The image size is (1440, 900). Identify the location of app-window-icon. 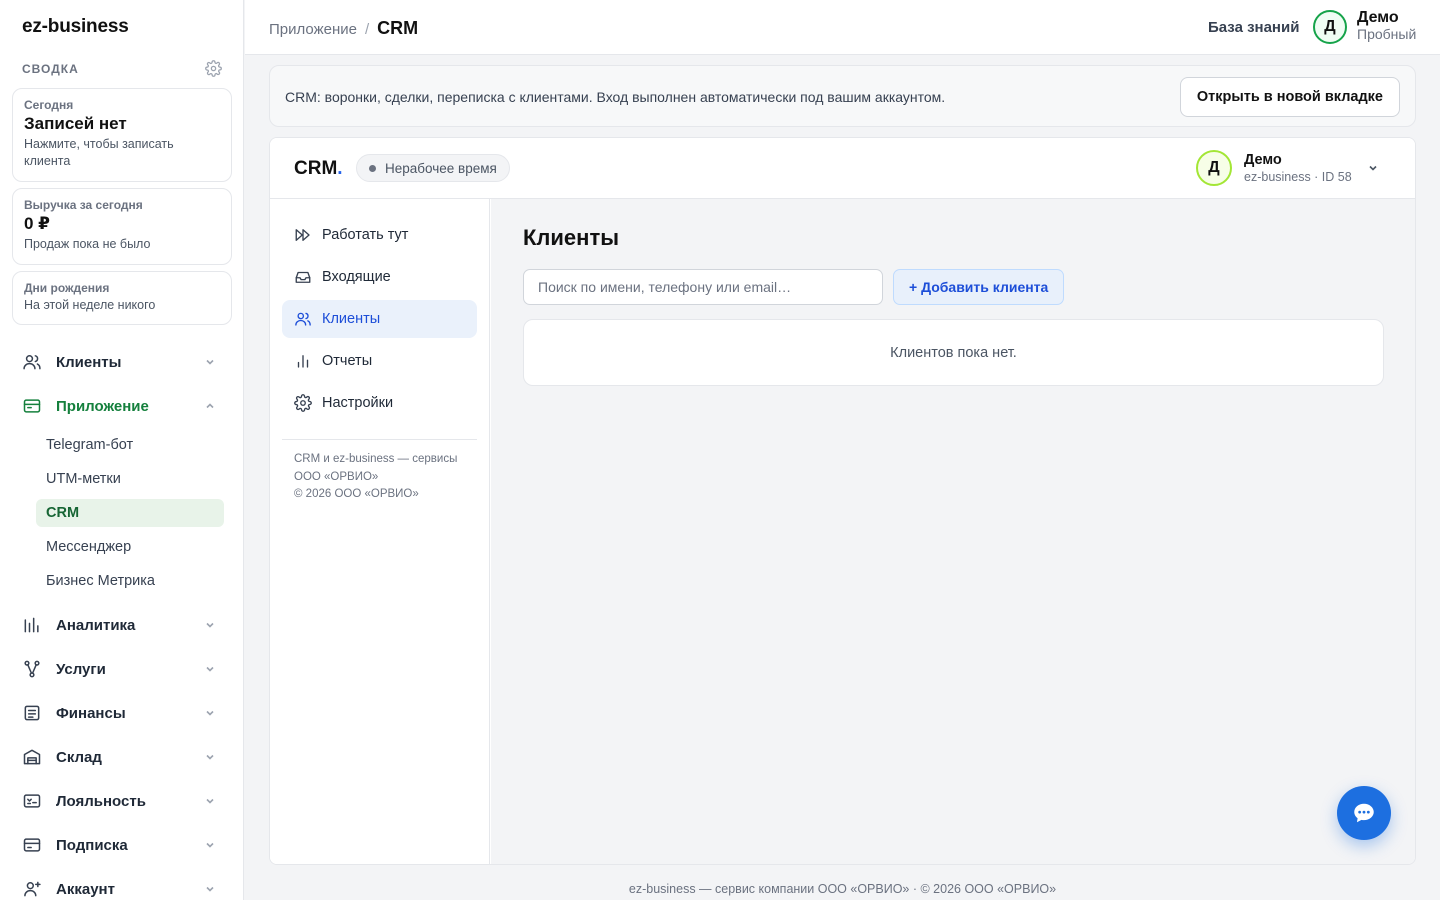
(32, 406).